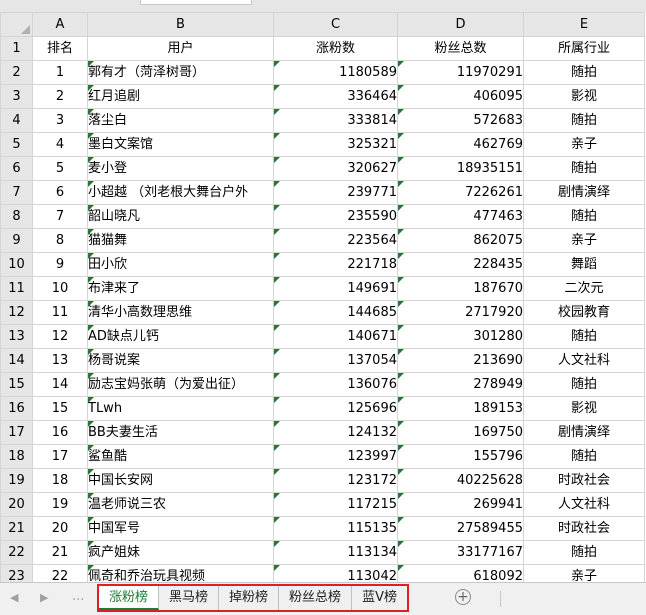 The width and height of the screenshot is (646, 615). Describe the element at coordinates (180, 360) in the screenshot. I see `user-cell: 杨哥说案` at that location.